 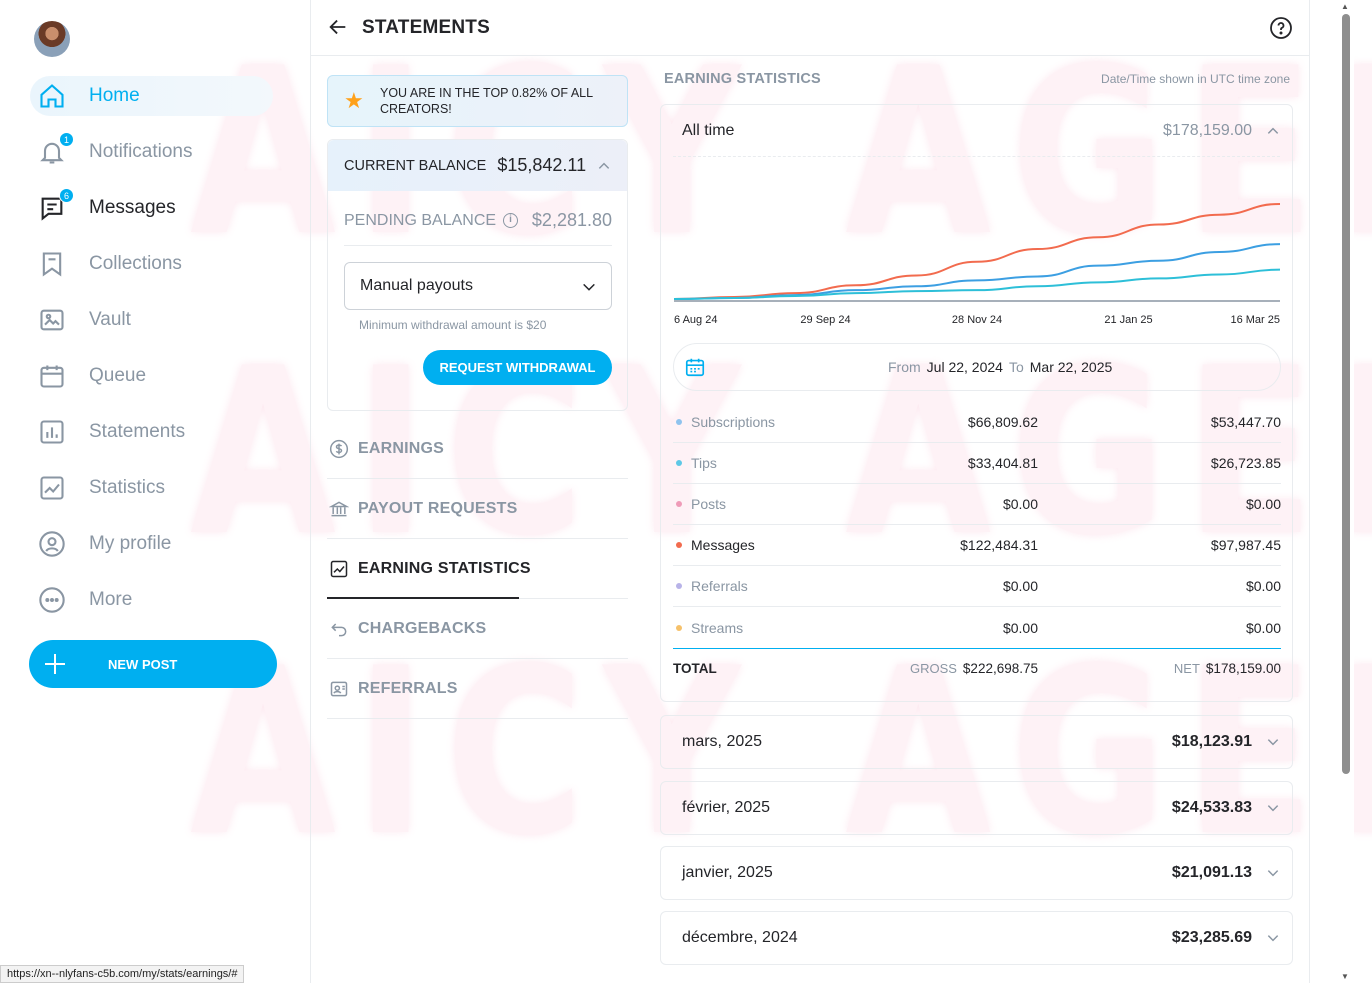 I want to click on tab-payout-requests: PAYOUT REQUESTS, so click(x=477, y=509).